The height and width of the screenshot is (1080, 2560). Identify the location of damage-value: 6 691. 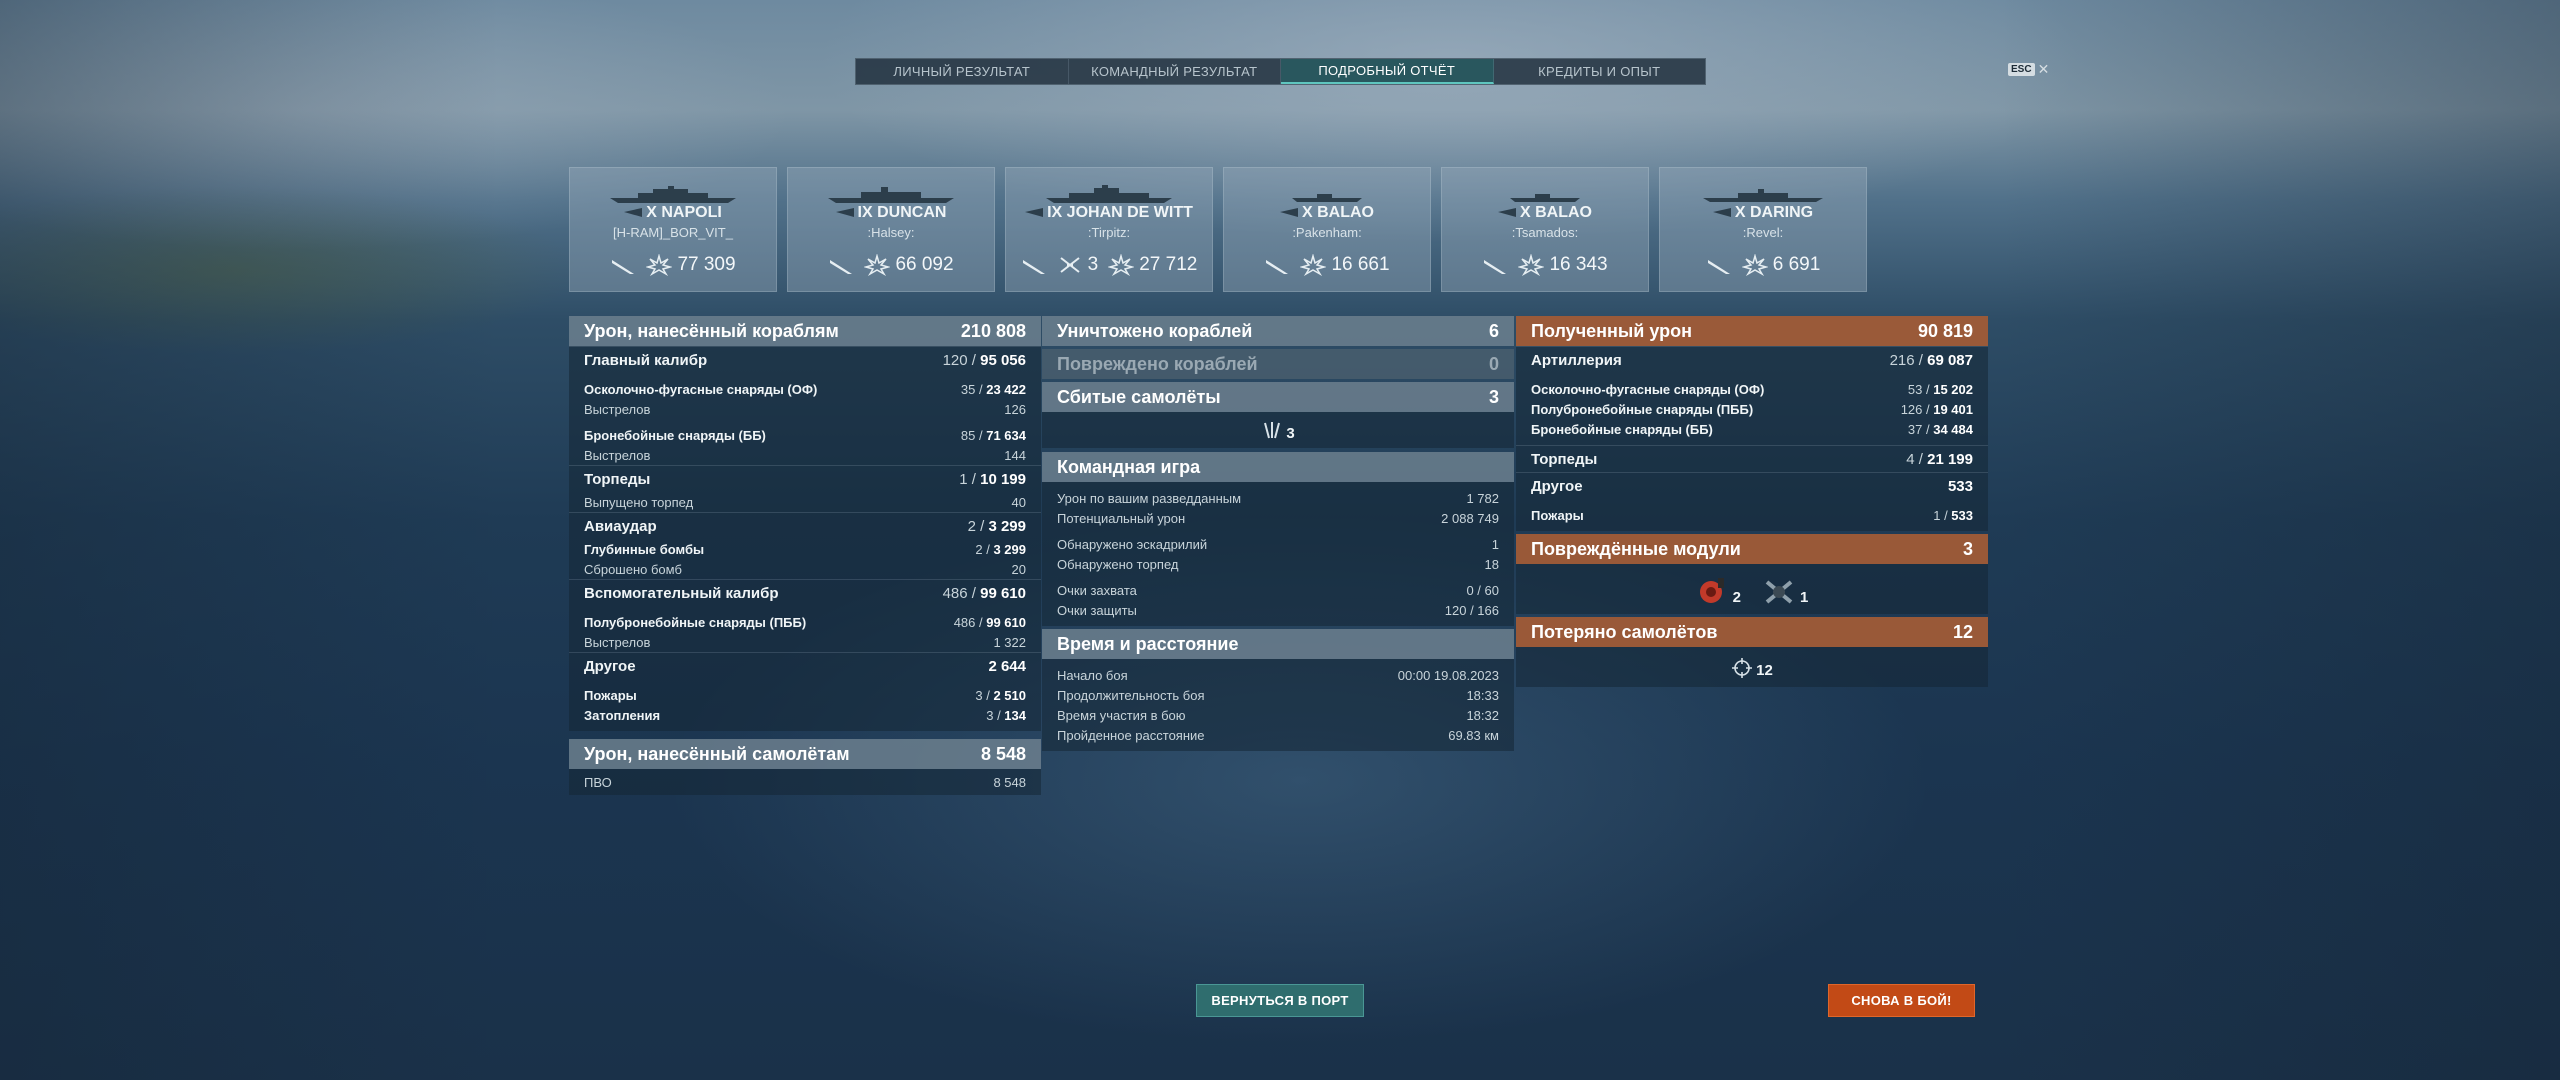
(1796, 264).